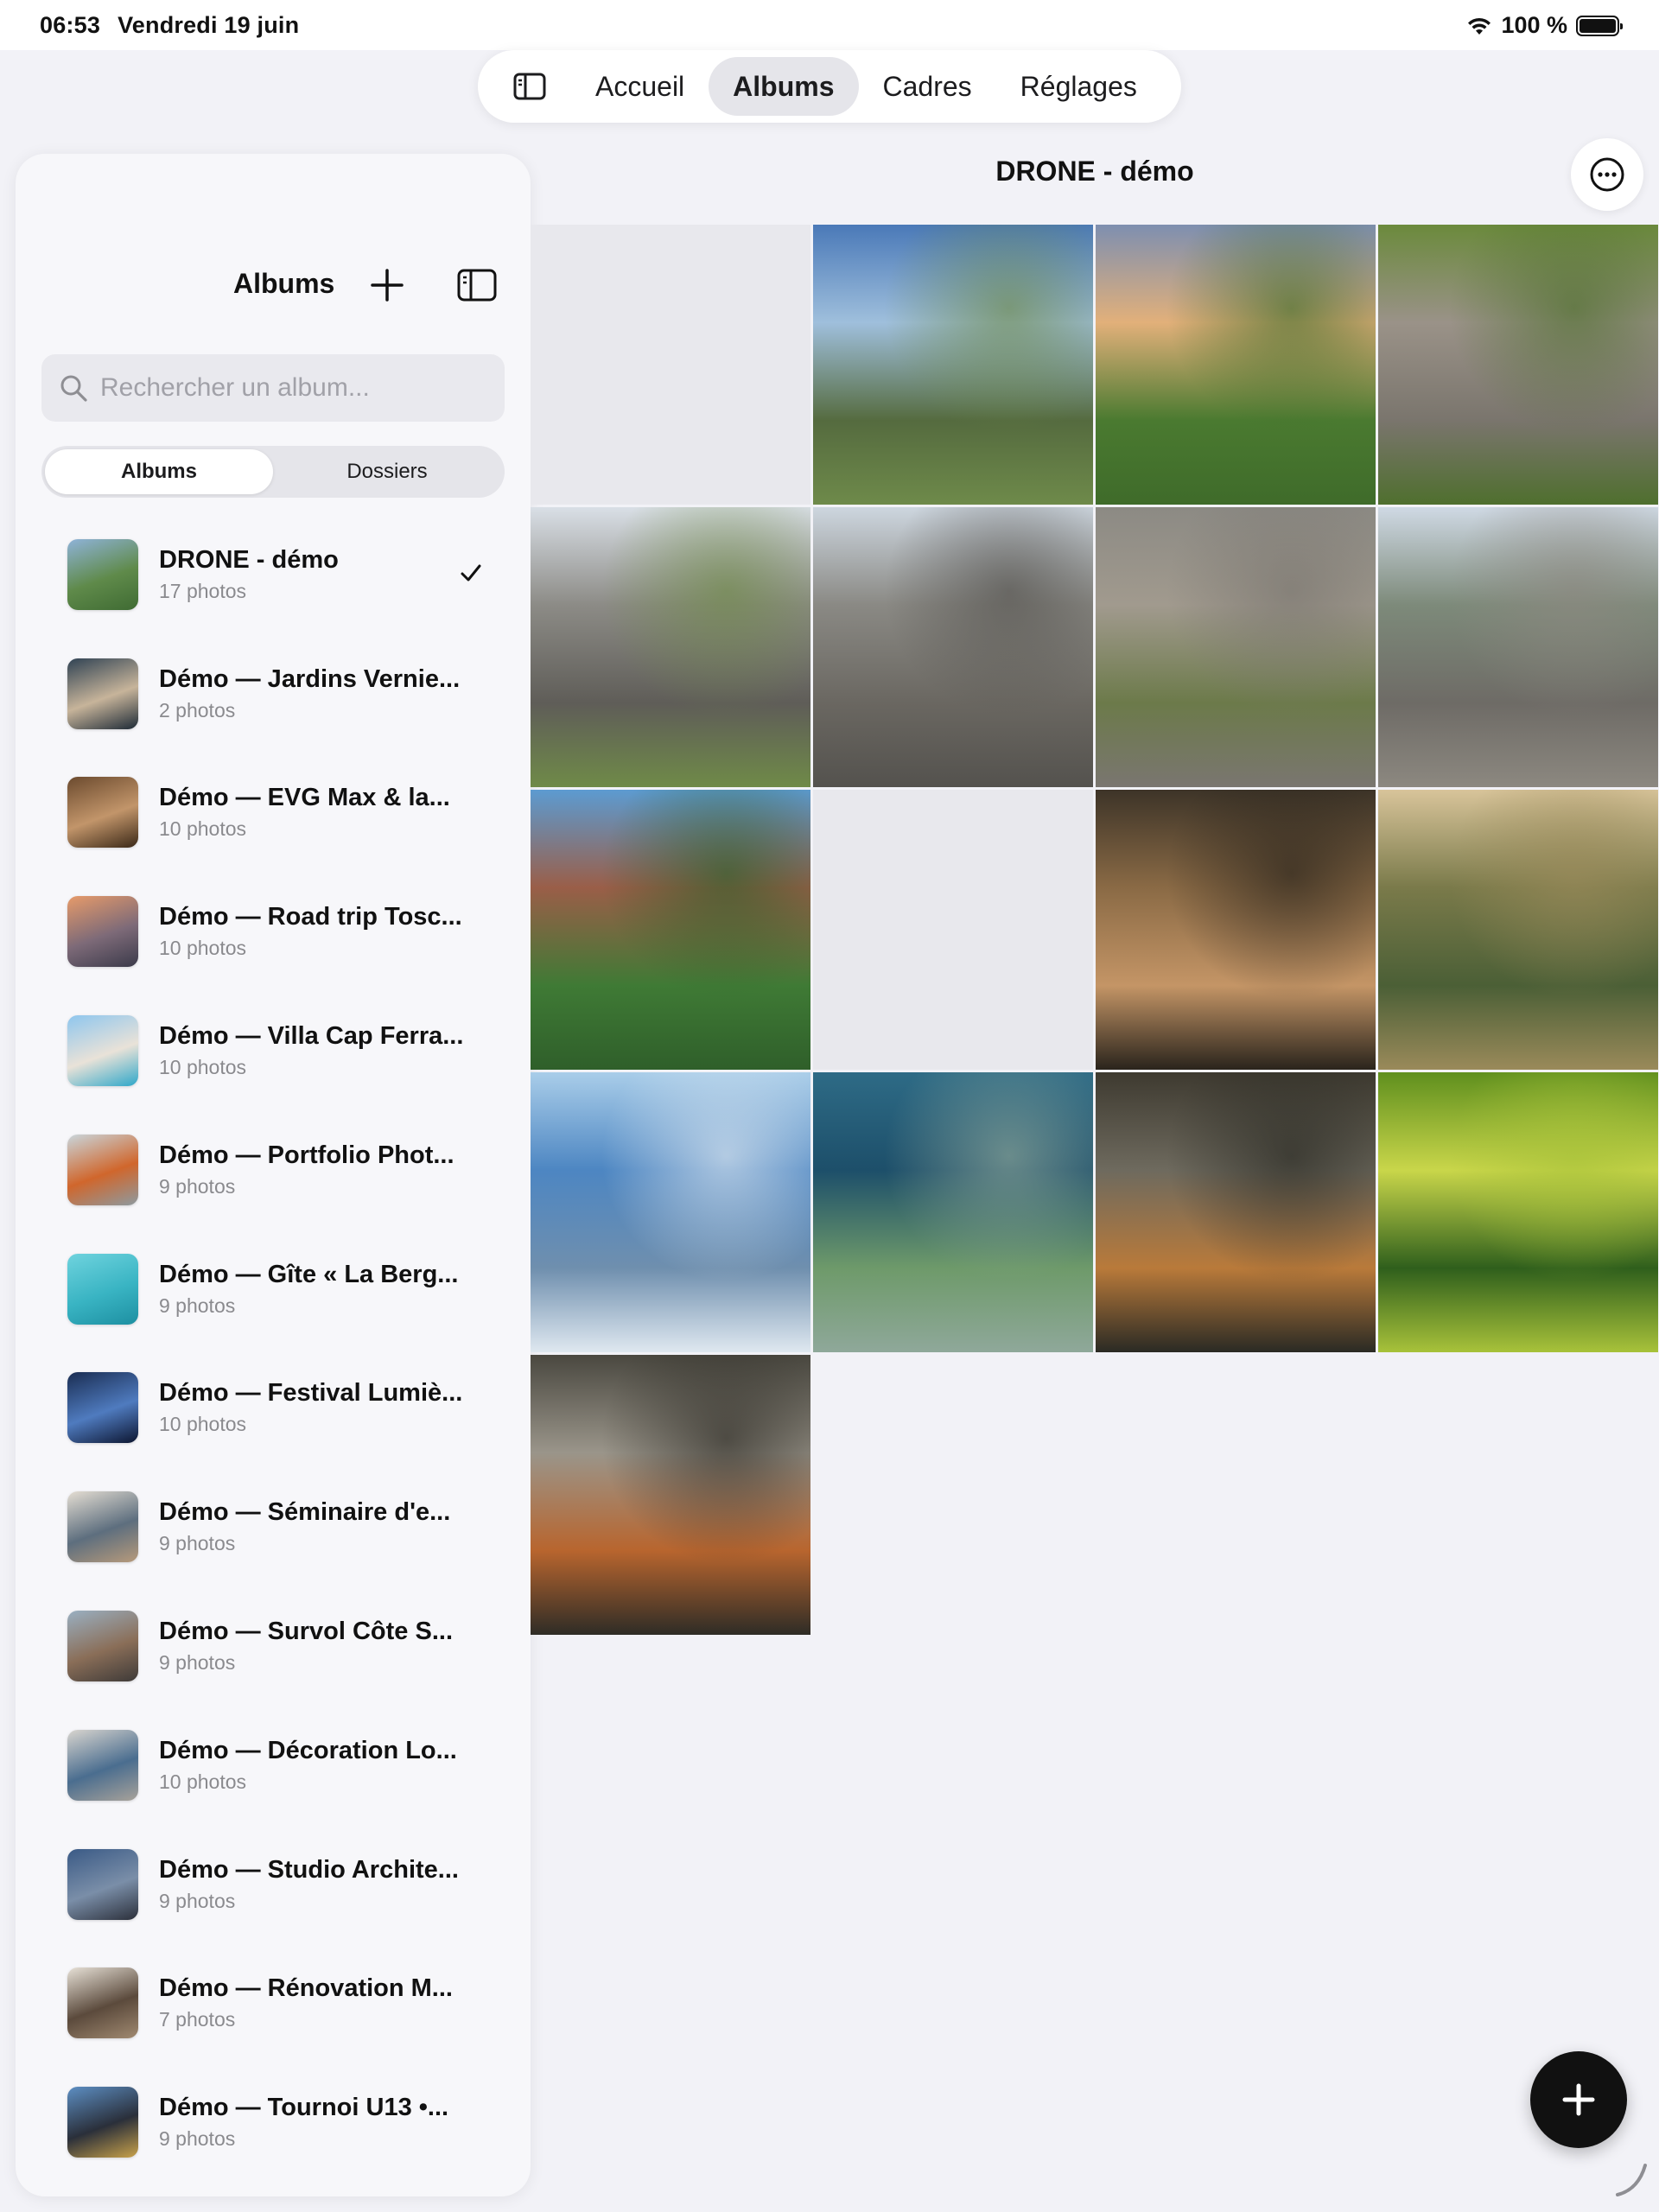 The height and width of the screenshot is (2212, 1659). I want to click on ellipsis-circle-icon, so click(1607, 174).